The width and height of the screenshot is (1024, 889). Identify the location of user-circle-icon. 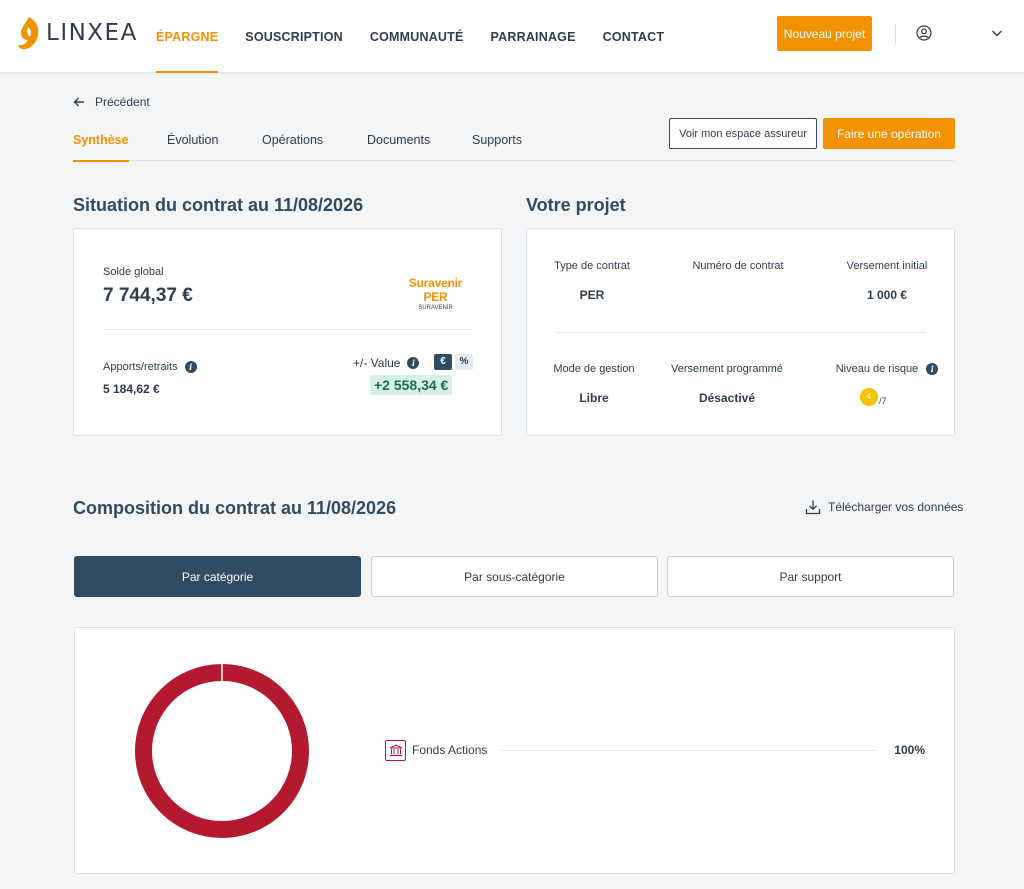
(924, 33).